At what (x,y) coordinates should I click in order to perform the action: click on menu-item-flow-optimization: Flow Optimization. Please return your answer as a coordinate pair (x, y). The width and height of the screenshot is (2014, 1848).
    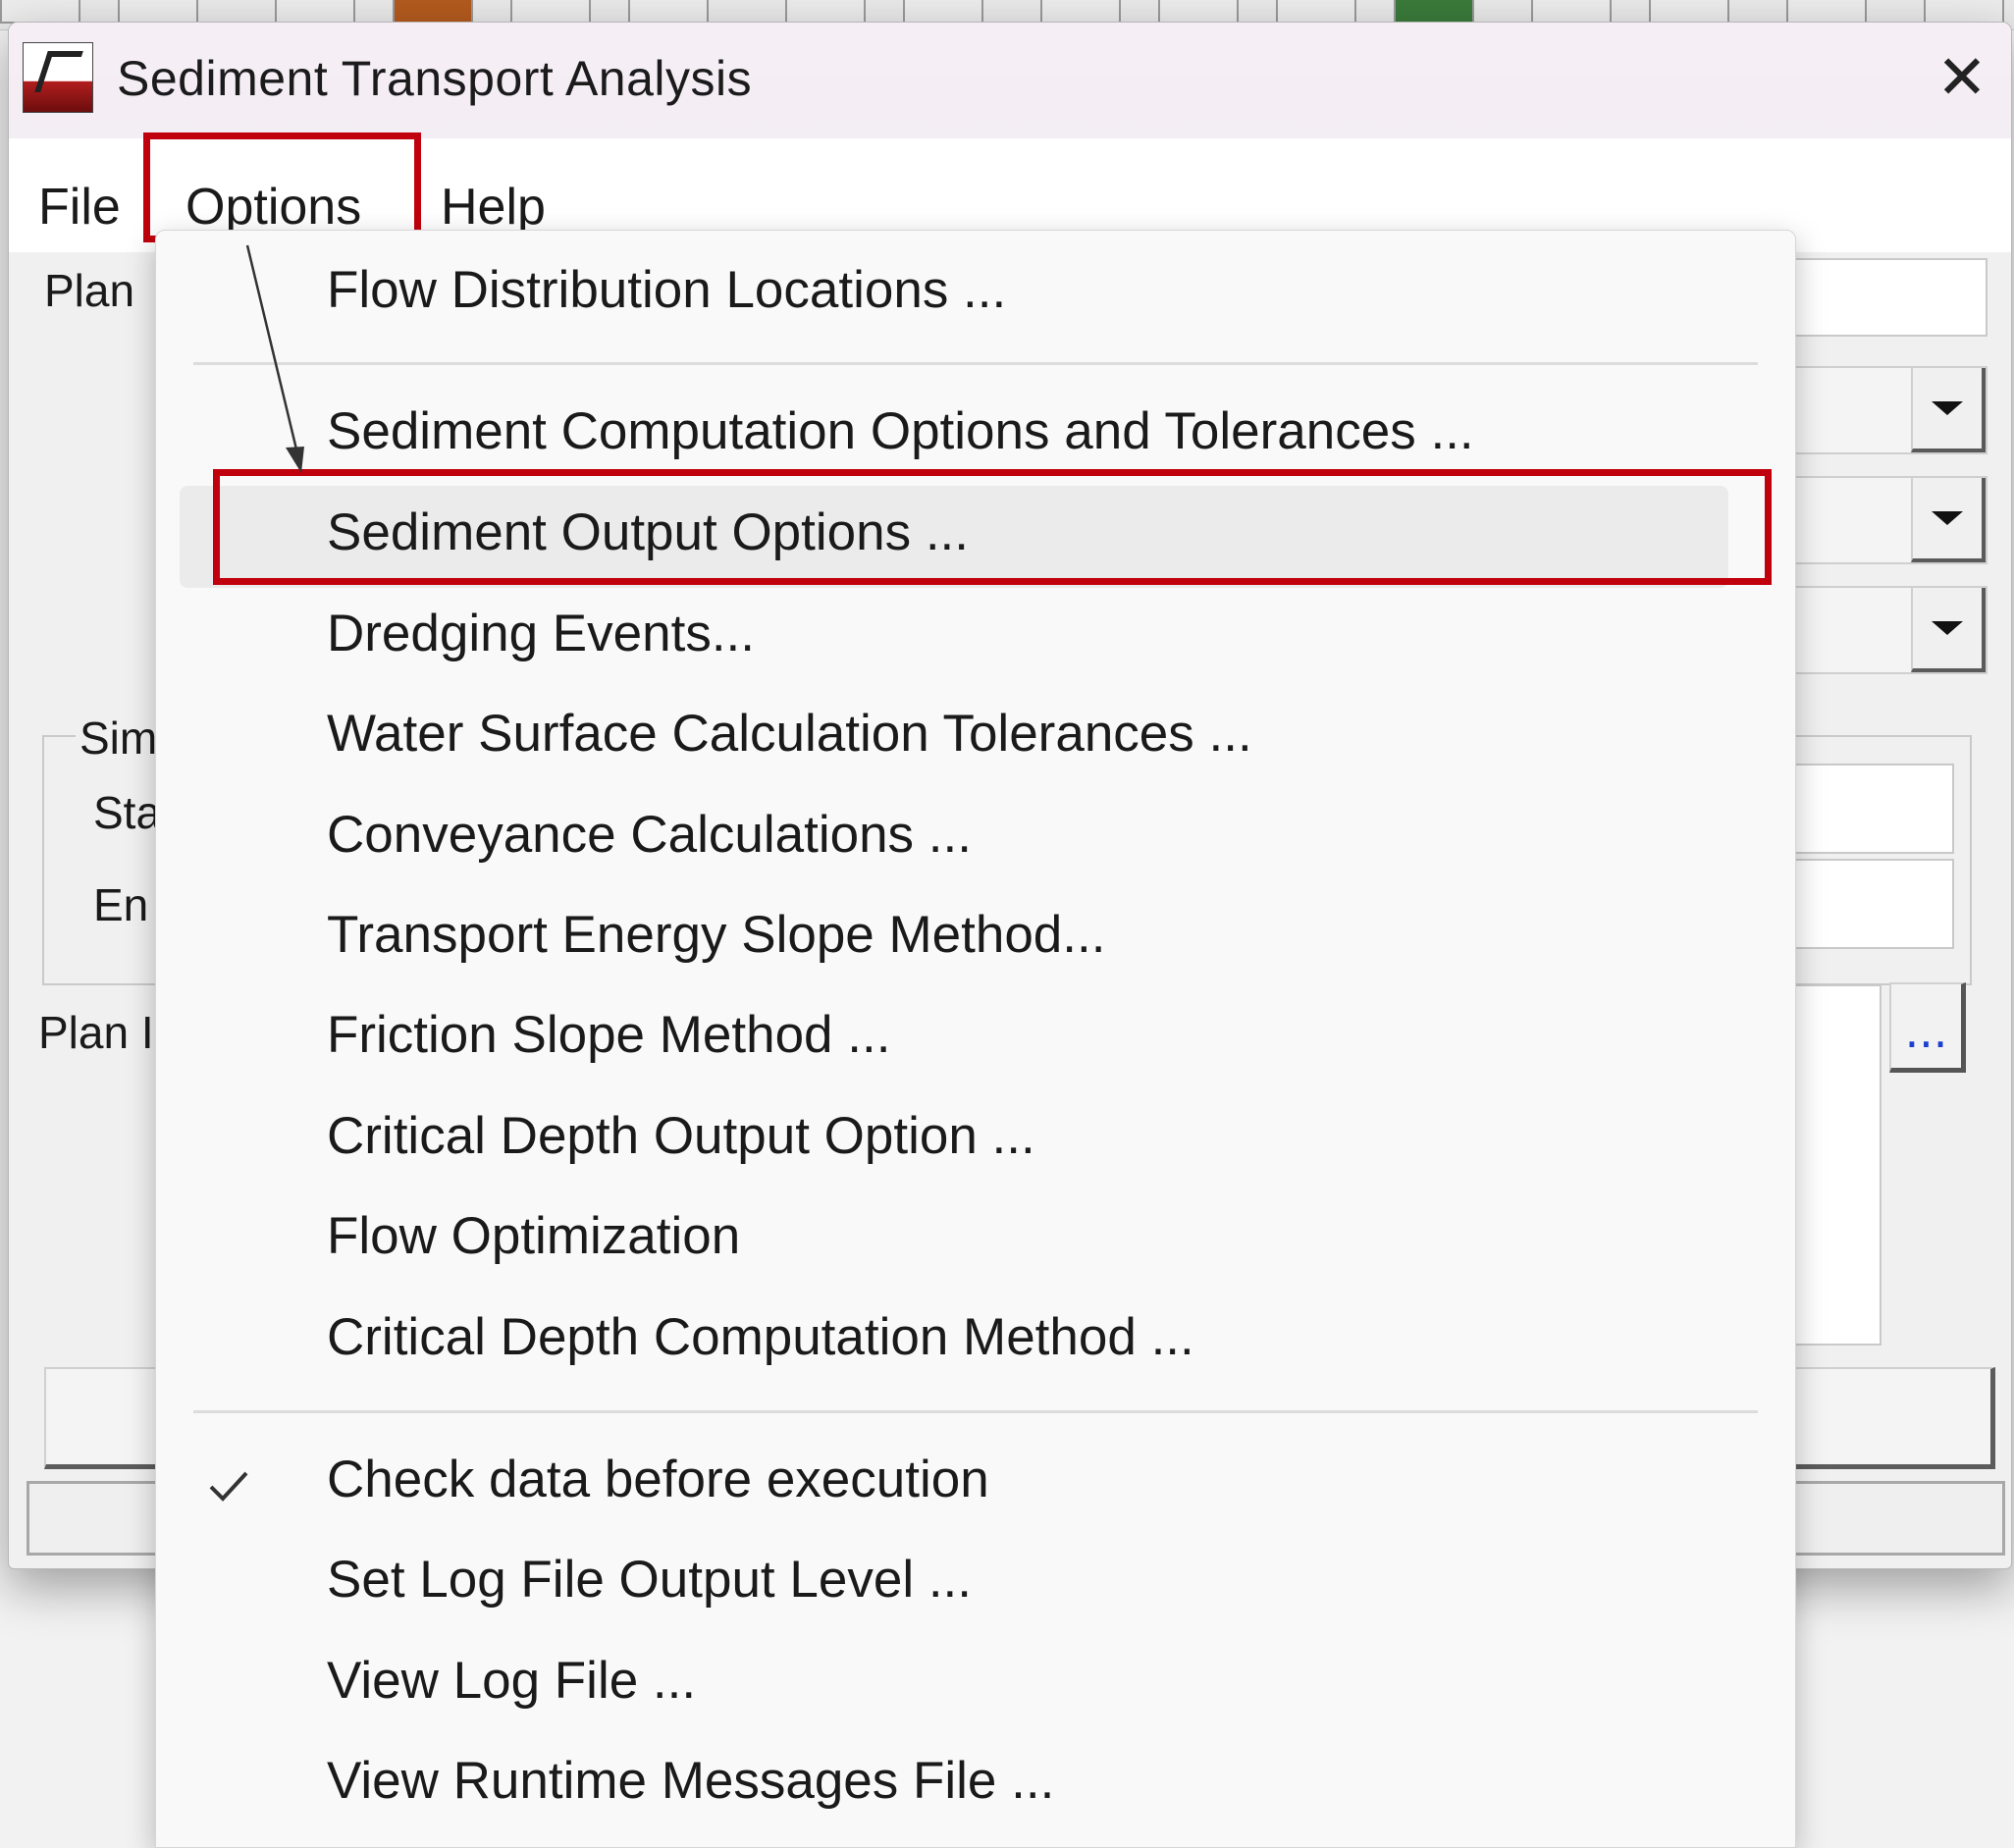
    Looking at the image, I should click on (533, 1236).